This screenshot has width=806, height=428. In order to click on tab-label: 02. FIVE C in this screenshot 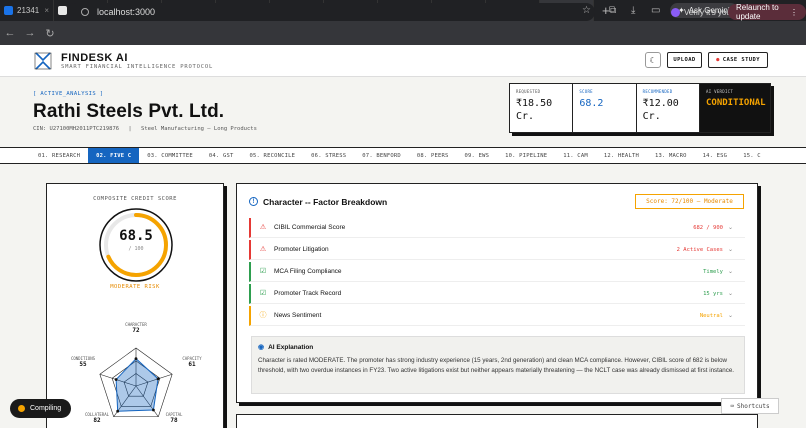, I will do `click(114, 155)`.